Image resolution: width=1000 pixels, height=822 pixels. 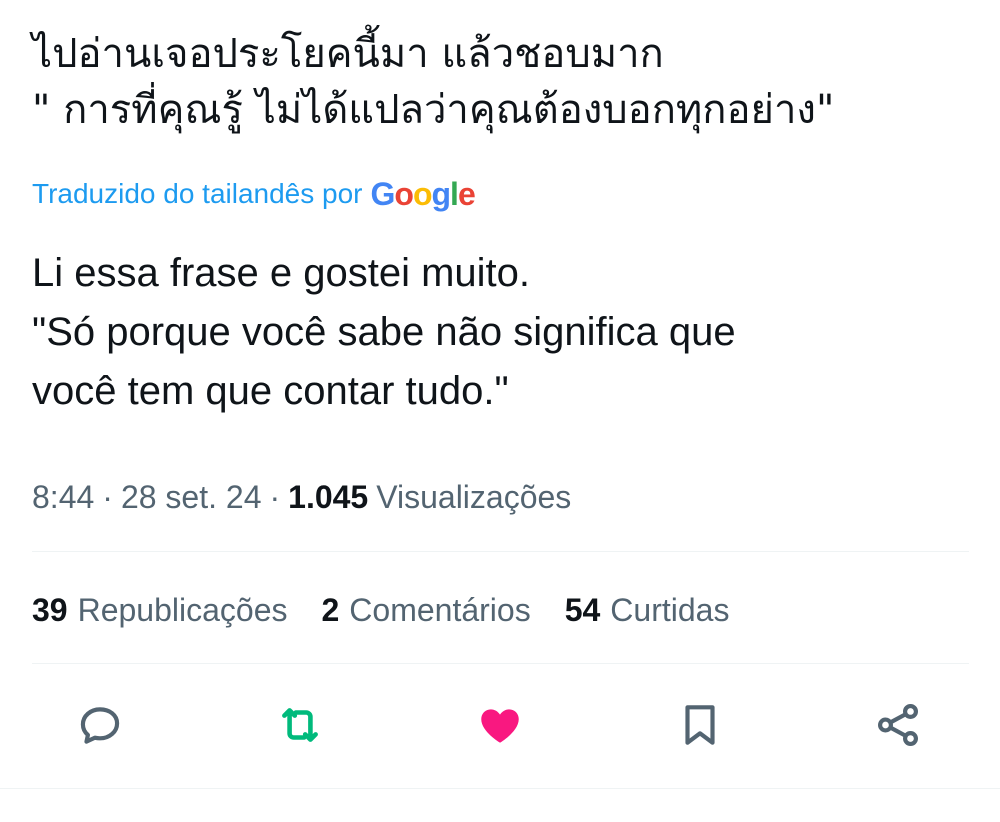 I want to click on comments-label: Comentários, so click(x=440, y=609).